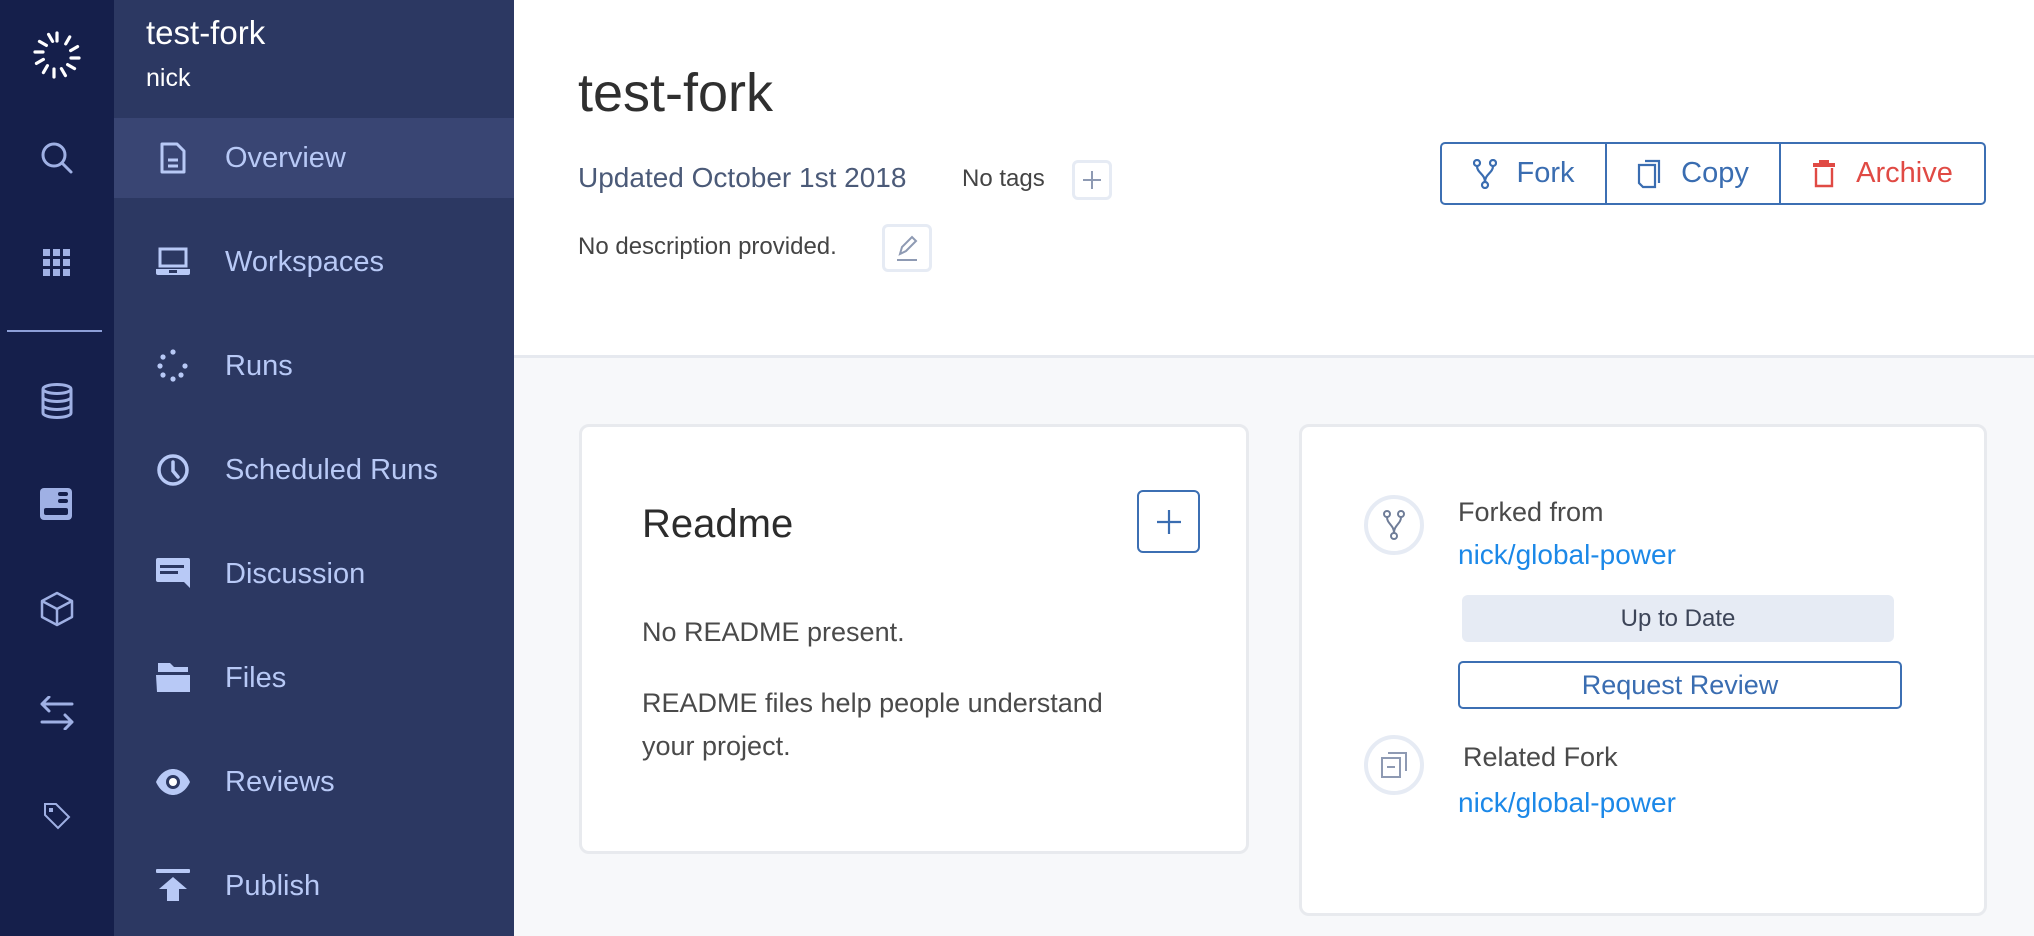 Image resolution: width=2034 pixels, height=936 pixels. Describe the element at coordinates (1678, 618) in the screenshot. I see `up-to-date-status: Up to Date` at that location.